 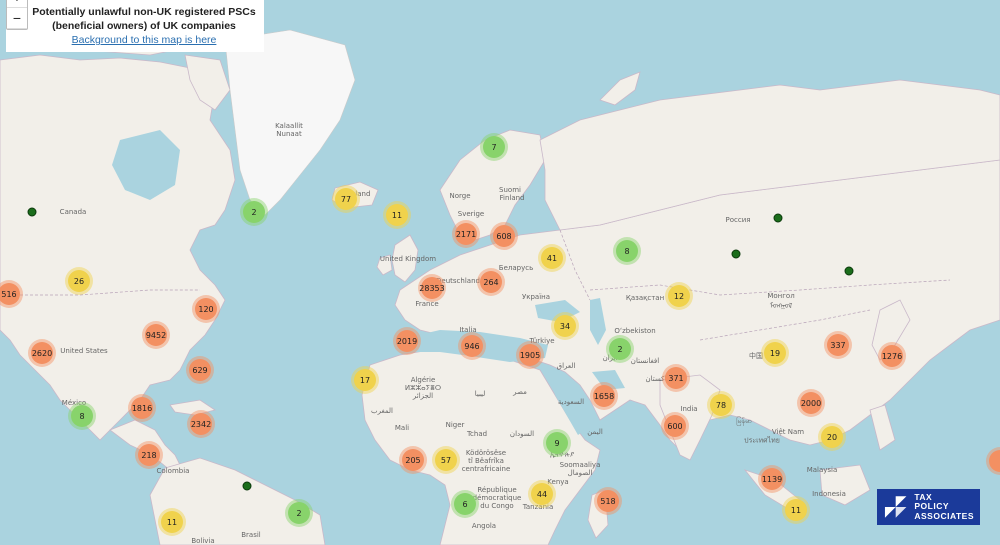 I want to click on cluster-marker: 41, so click(x=552, y=258).